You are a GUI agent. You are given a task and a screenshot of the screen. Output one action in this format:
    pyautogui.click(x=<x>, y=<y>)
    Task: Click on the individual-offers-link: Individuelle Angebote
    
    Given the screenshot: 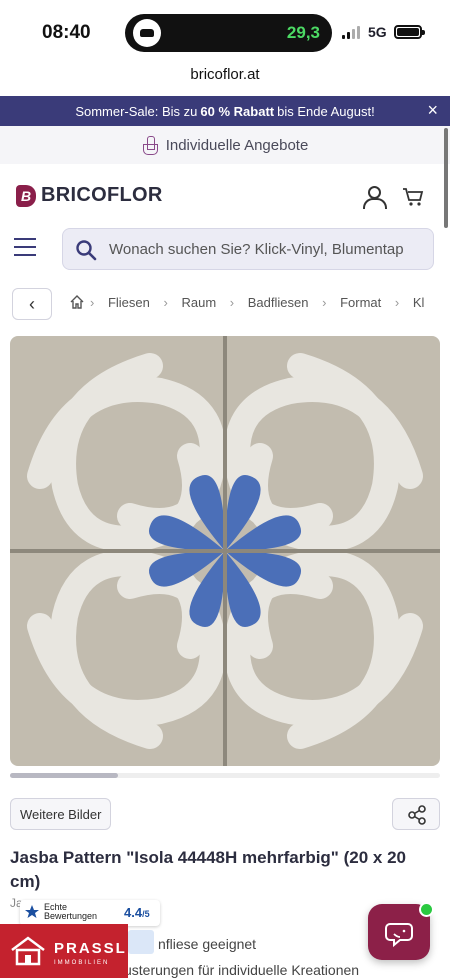 What is the action you would take?
    pyautogui.click(x=225, y=145)
    